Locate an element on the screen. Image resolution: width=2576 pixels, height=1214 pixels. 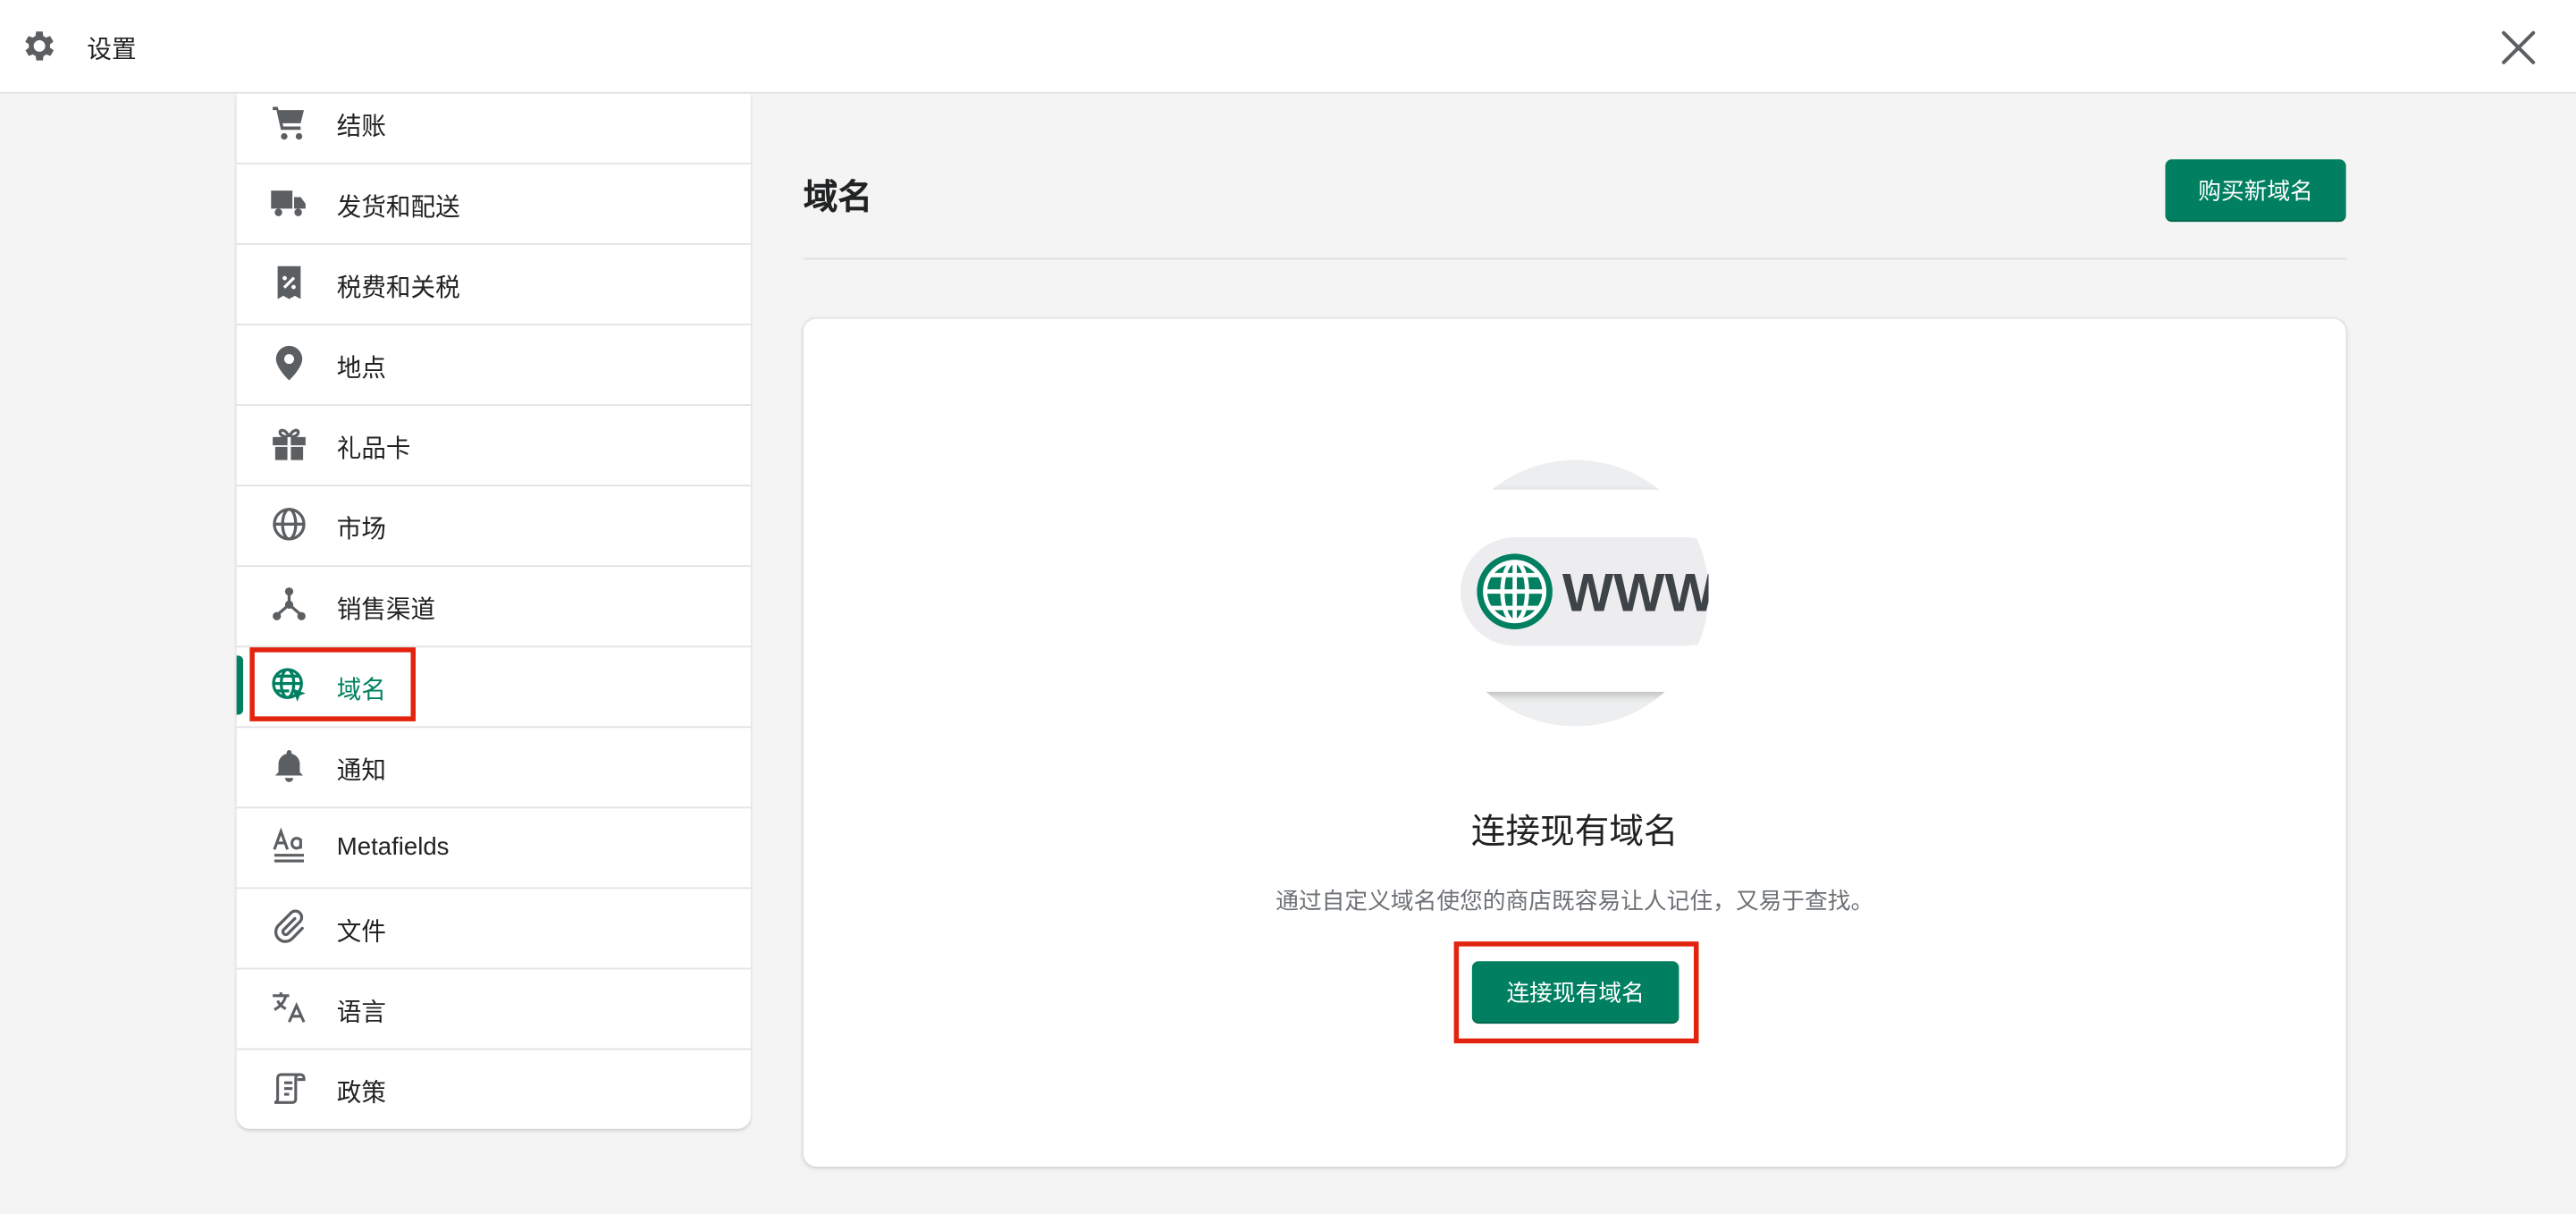
empty-state-description: 通过自定义域名使您的商店既容易让人记住，又易于查找。 is located at coordinates (1575, 900).